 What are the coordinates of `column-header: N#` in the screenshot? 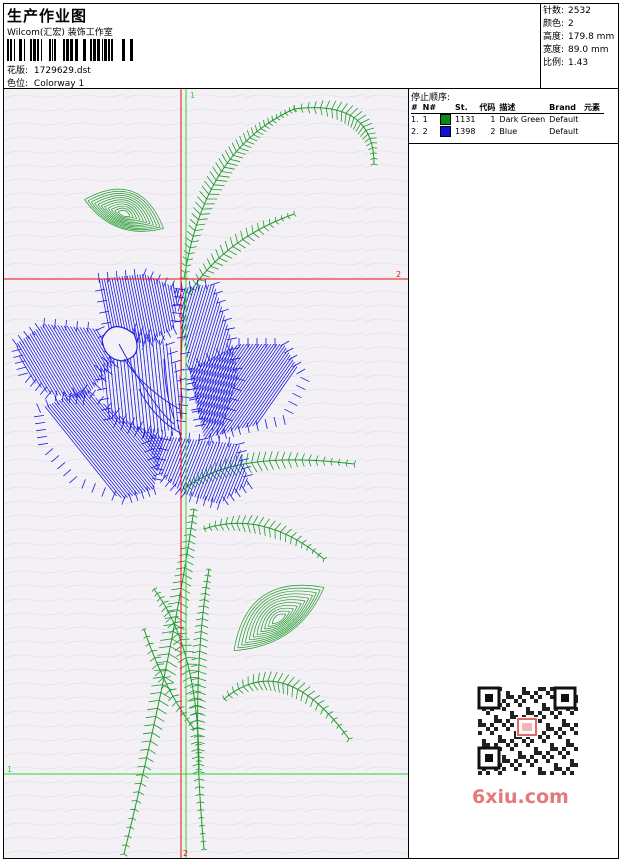 It's located at (431, 108).